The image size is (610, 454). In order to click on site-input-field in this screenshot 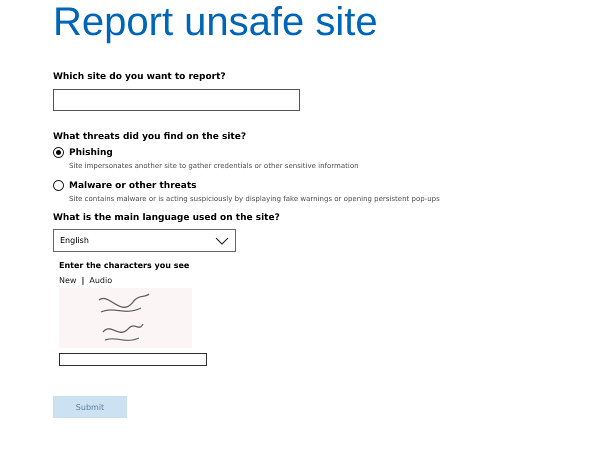, I will do `click(176, 100)`.